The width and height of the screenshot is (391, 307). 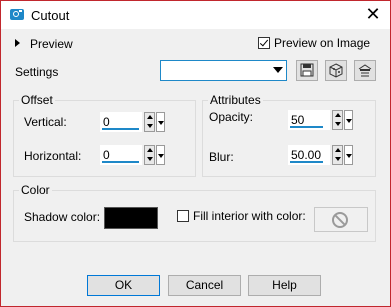 I want to click on horizontal-spinner, so click(x=149, y=155).